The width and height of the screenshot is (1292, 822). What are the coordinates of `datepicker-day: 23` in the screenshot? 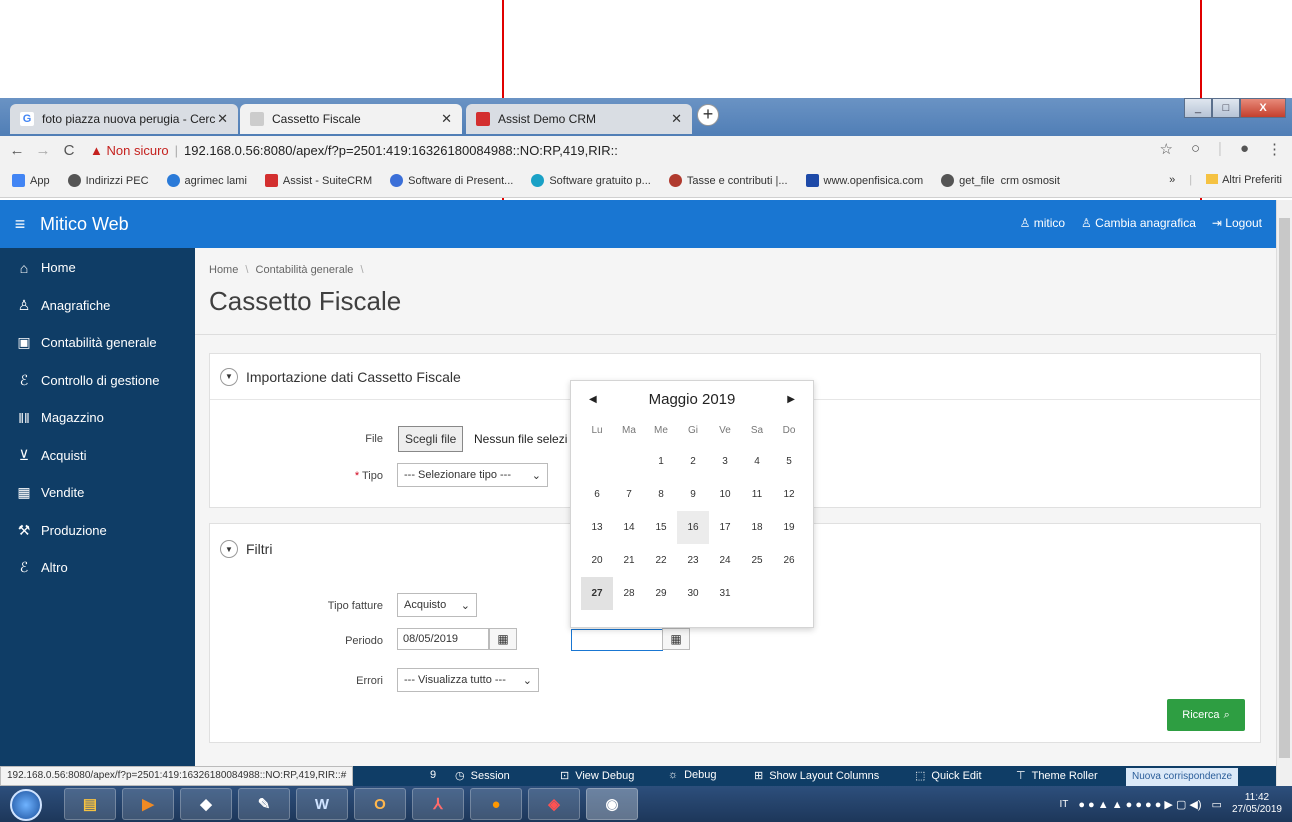 It's located at (693, 560).